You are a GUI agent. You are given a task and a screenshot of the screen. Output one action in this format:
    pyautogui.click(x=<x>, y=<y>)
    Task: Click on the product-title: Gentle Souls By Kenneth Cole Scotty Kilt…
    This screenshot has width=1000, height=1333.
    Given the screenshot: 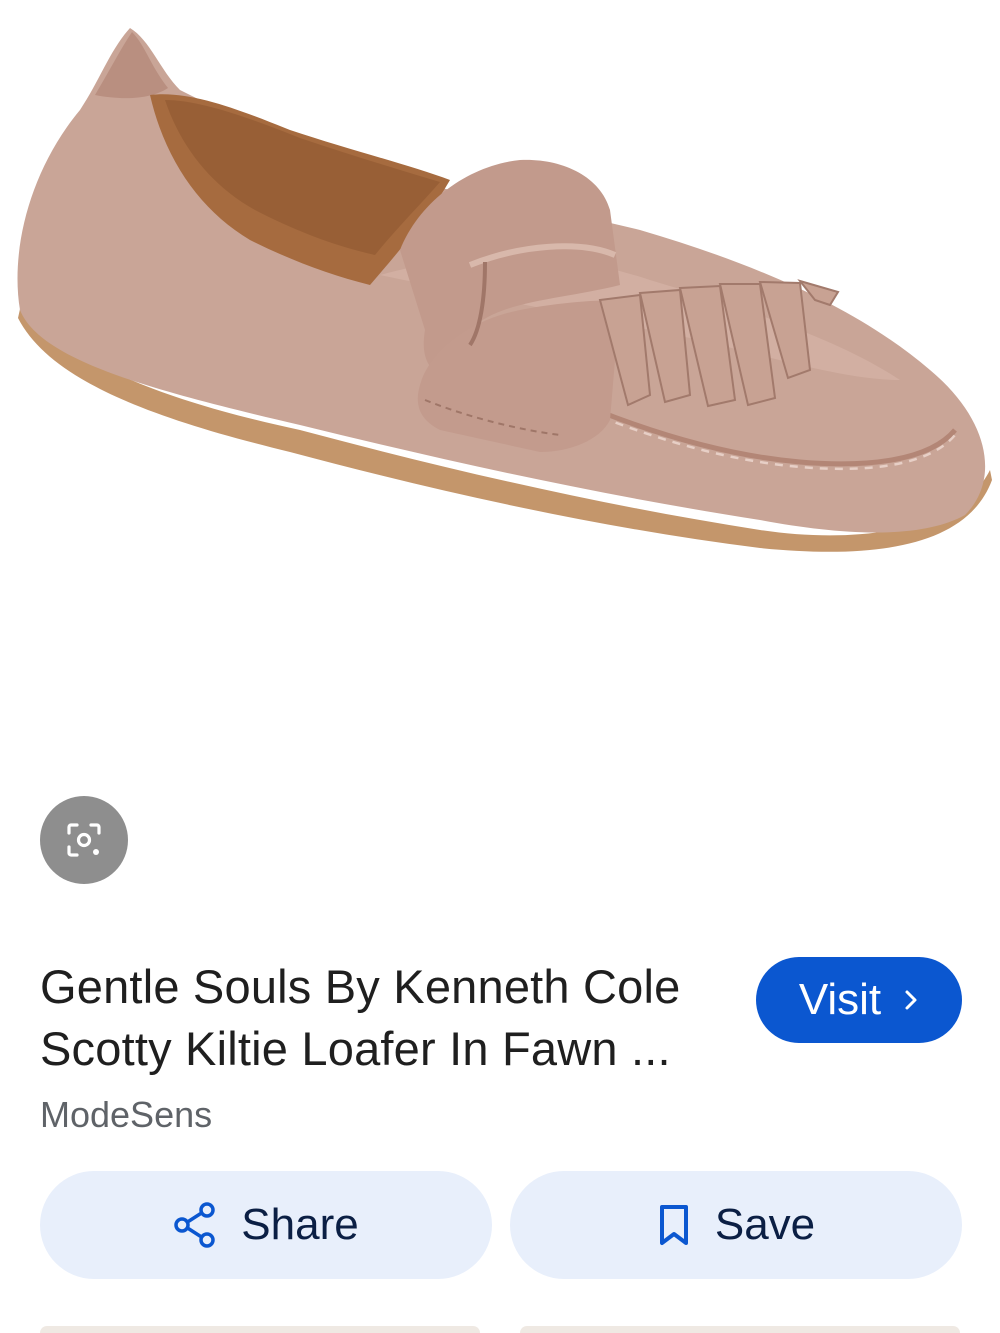 What is the action you would take?
    pyautogui.click(x=390, y=1018)
    